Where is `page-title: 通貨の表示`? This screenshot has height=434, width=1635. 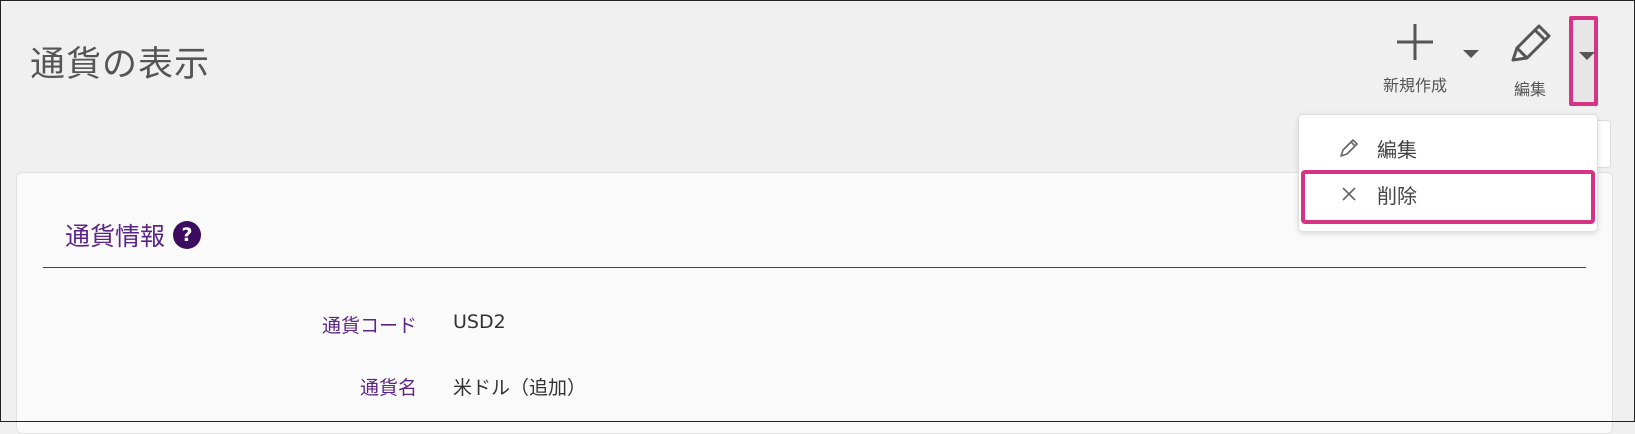 page-title: 通貨の表示 is located at coordinates (120, 65).